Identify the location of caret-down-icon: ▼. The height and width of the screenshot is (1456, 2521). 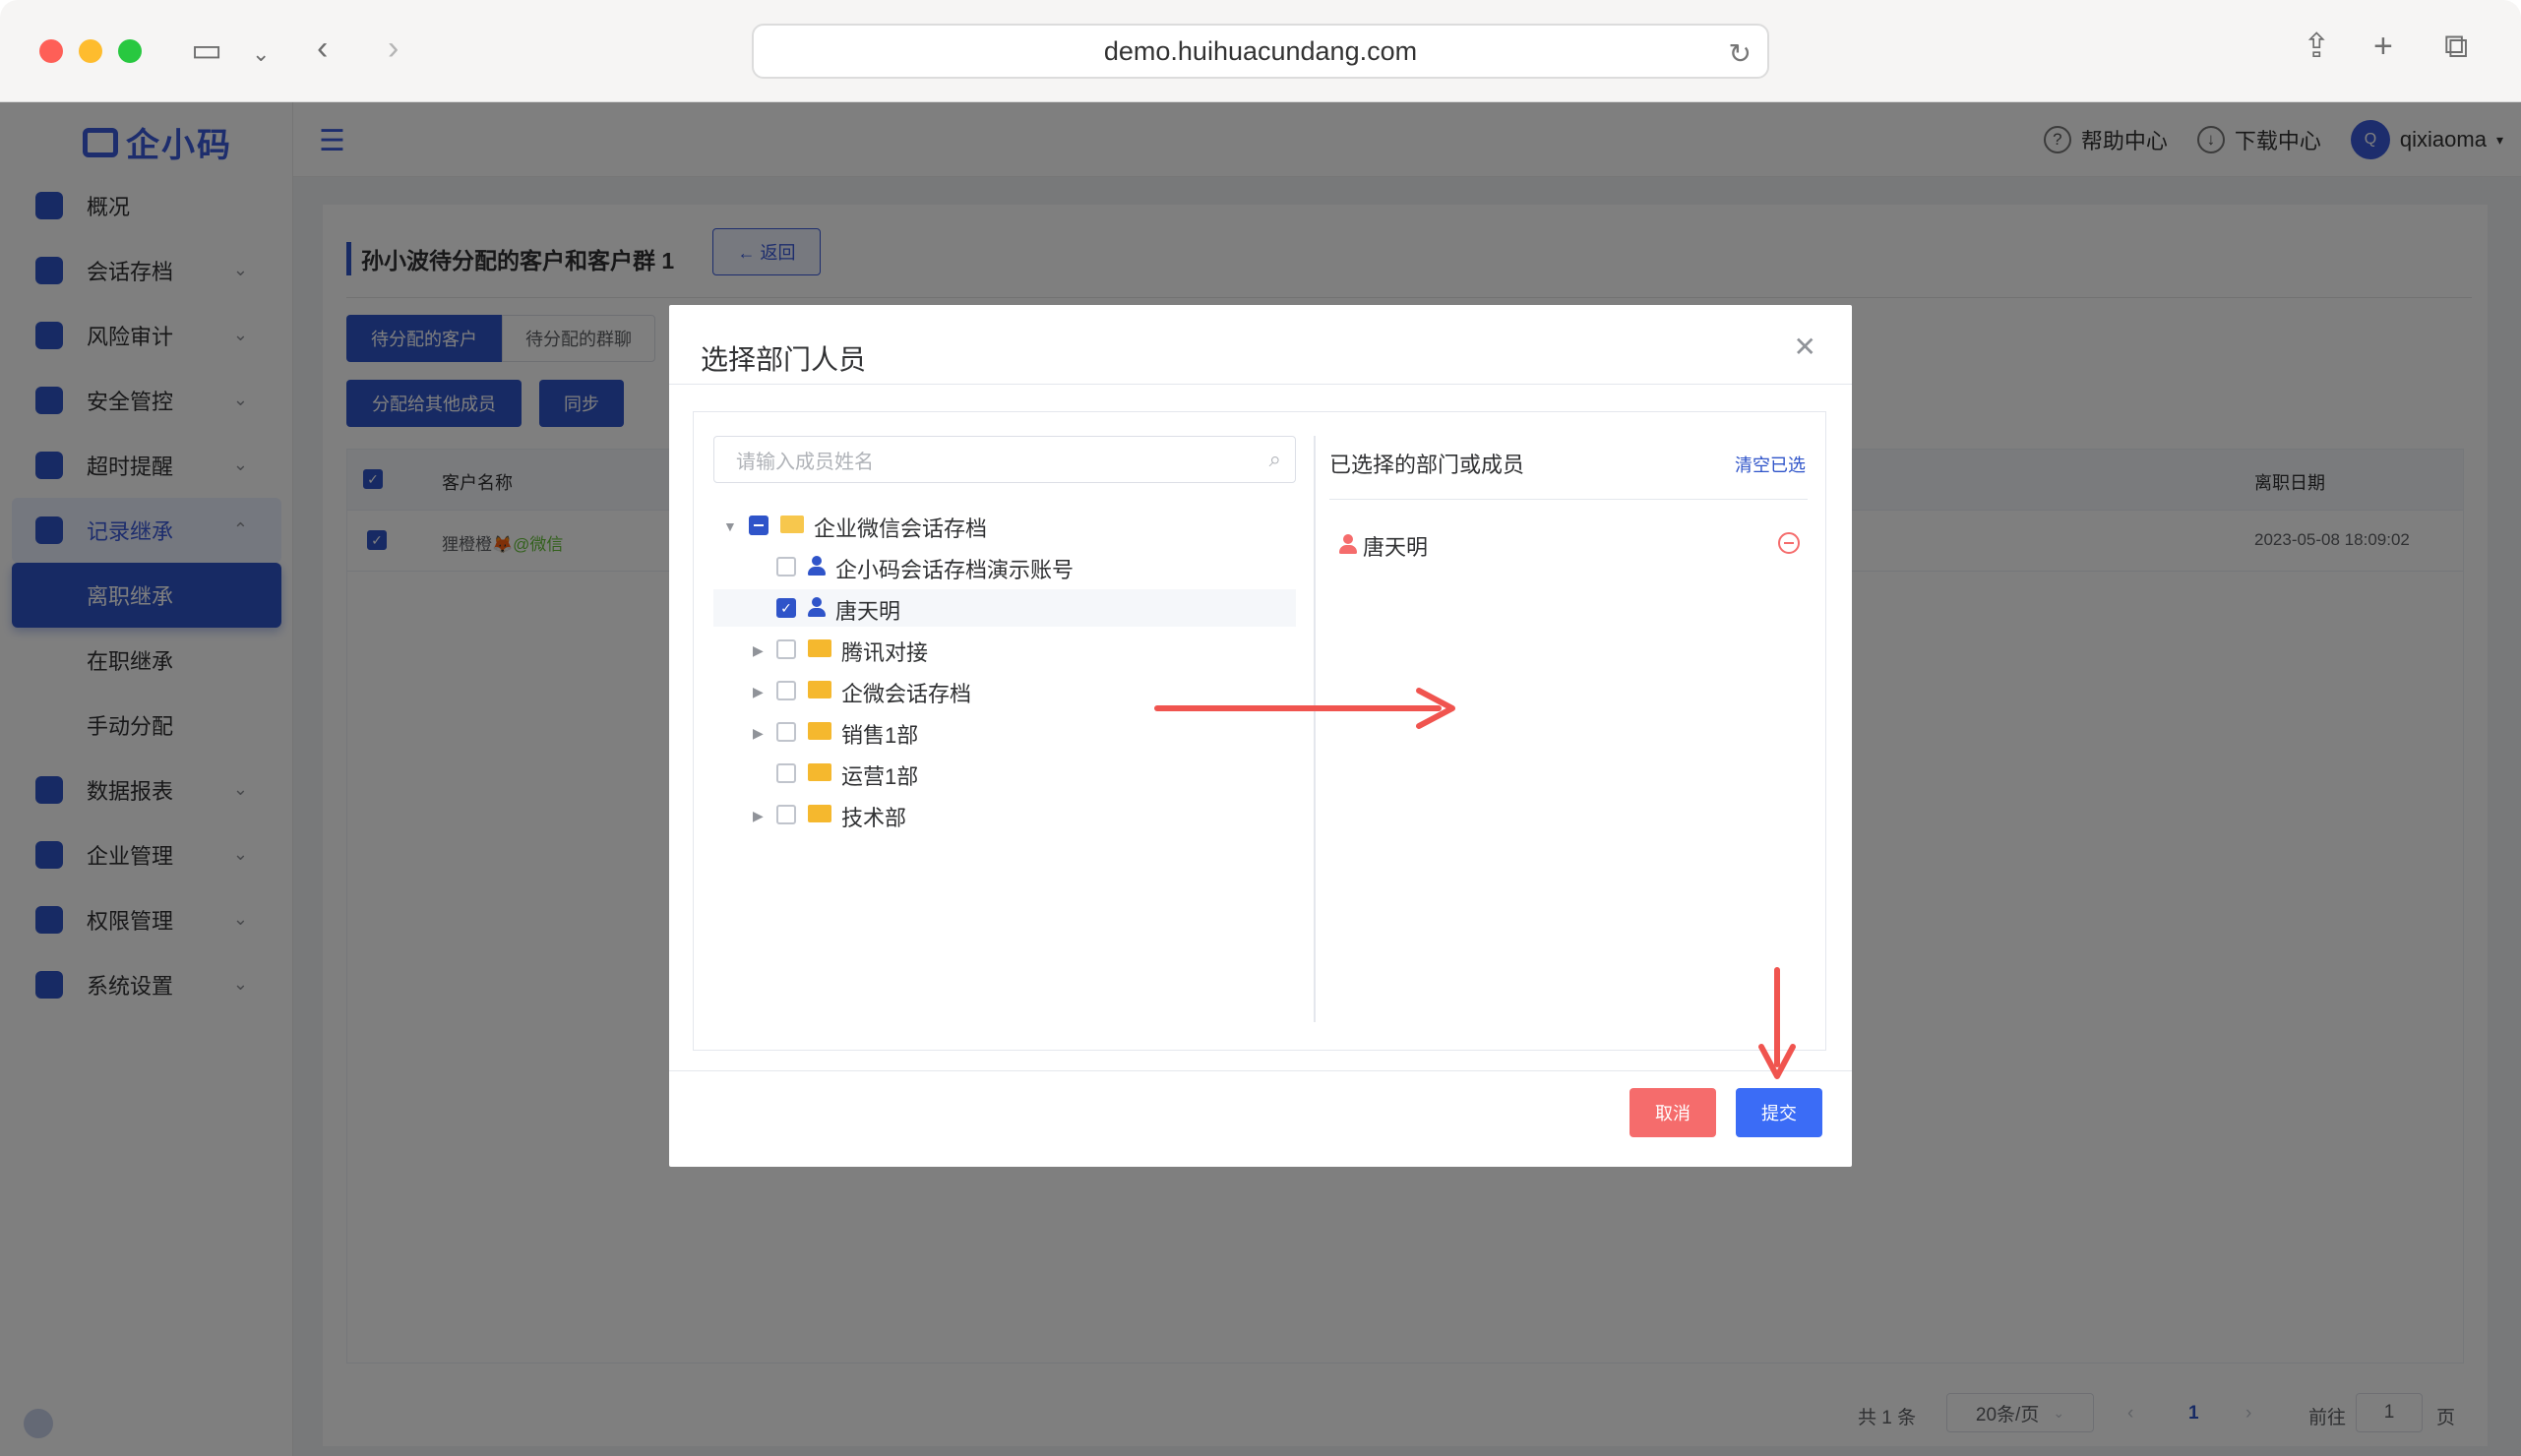
(730, 526).